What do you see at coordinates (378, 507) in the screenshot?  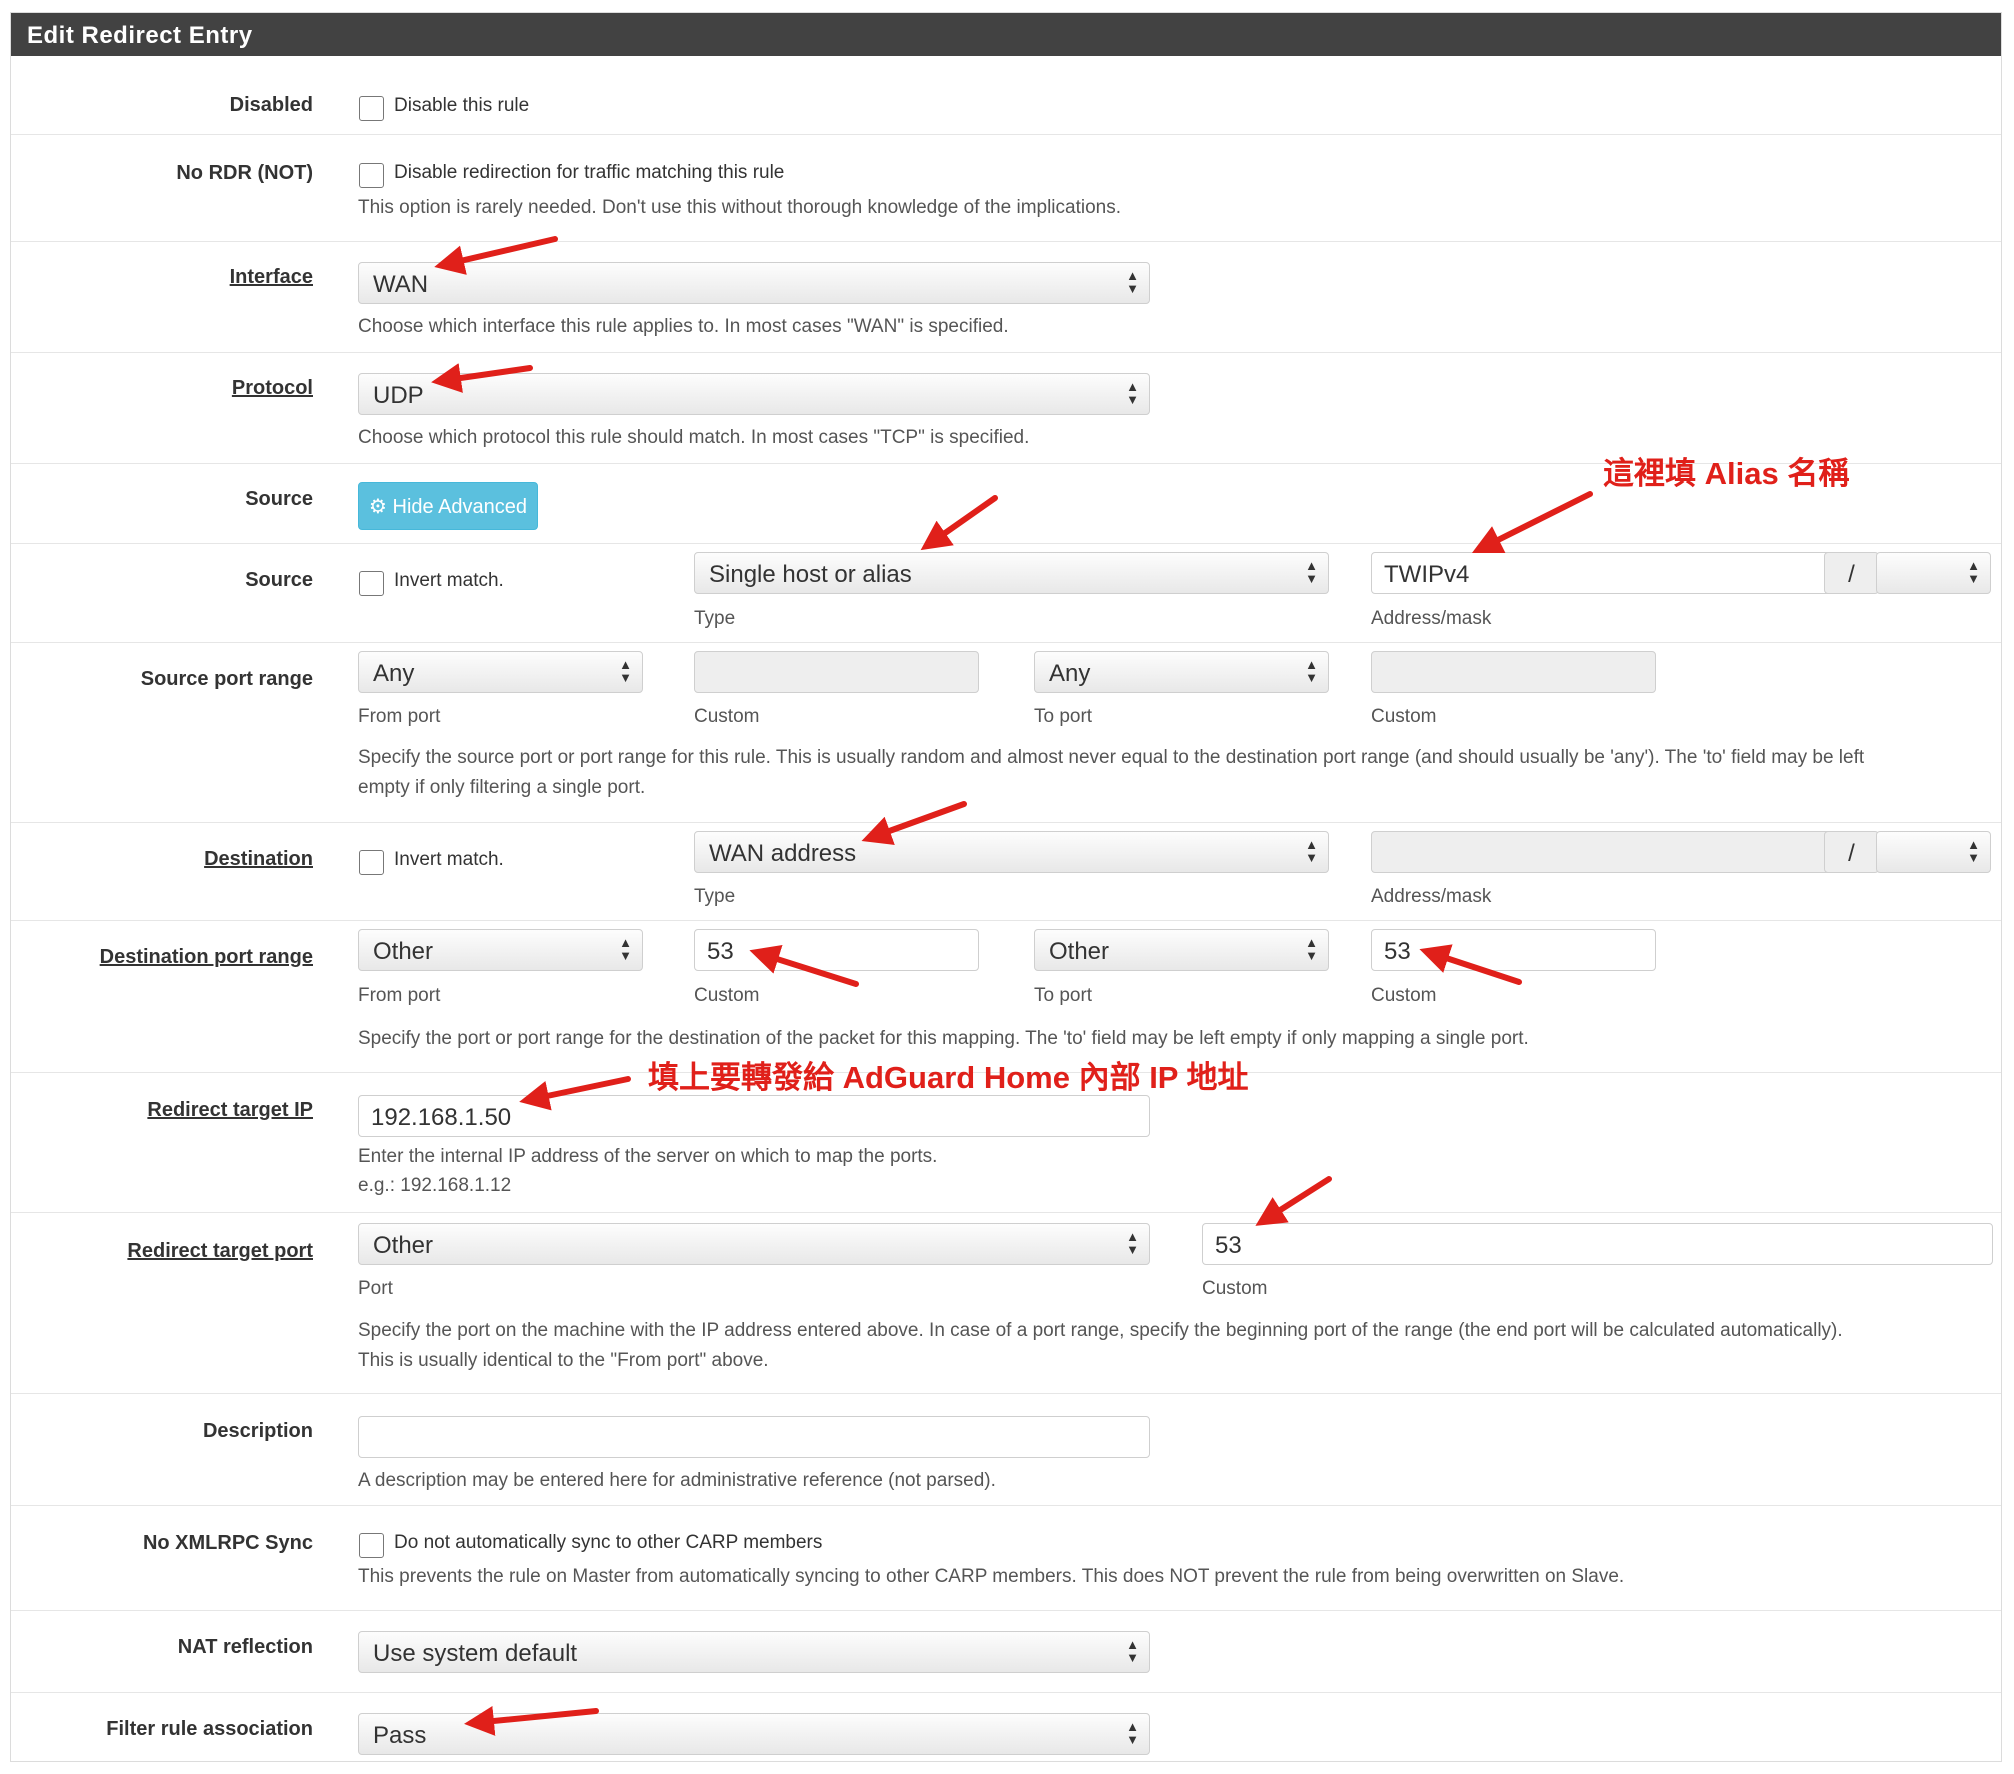 I see `gear-icon: ⚙` at bounding box center [378, 507].